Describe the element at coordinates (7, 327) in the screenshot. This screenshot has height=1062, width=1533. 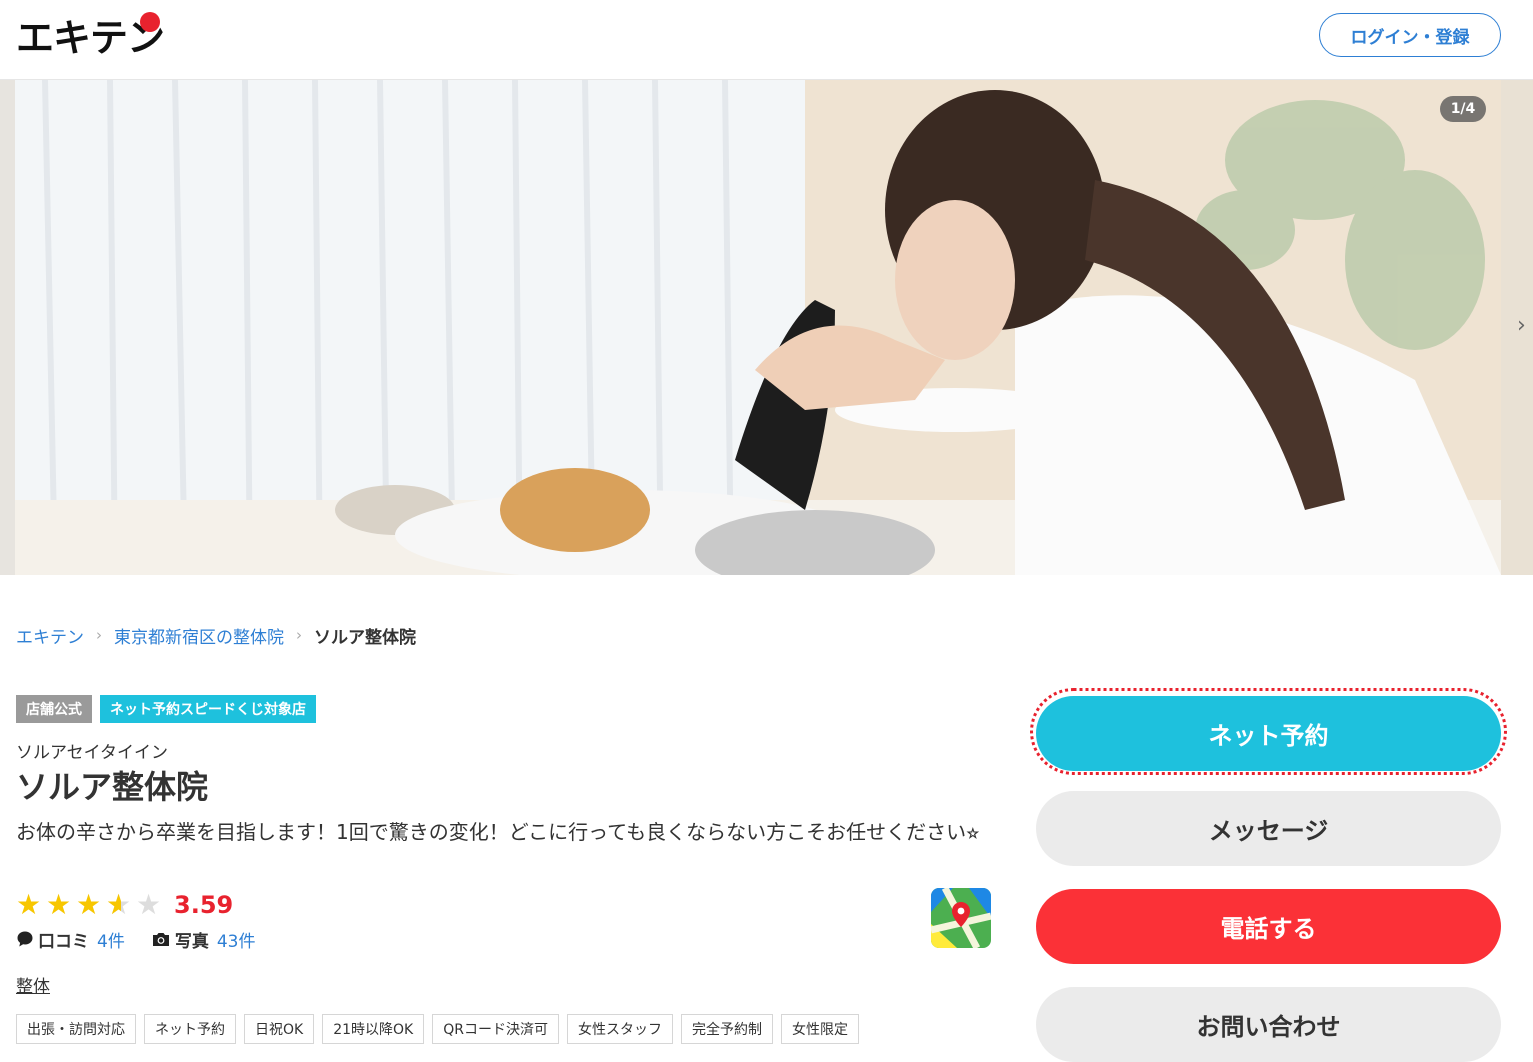
I see `prev-photo-peek` at that location.